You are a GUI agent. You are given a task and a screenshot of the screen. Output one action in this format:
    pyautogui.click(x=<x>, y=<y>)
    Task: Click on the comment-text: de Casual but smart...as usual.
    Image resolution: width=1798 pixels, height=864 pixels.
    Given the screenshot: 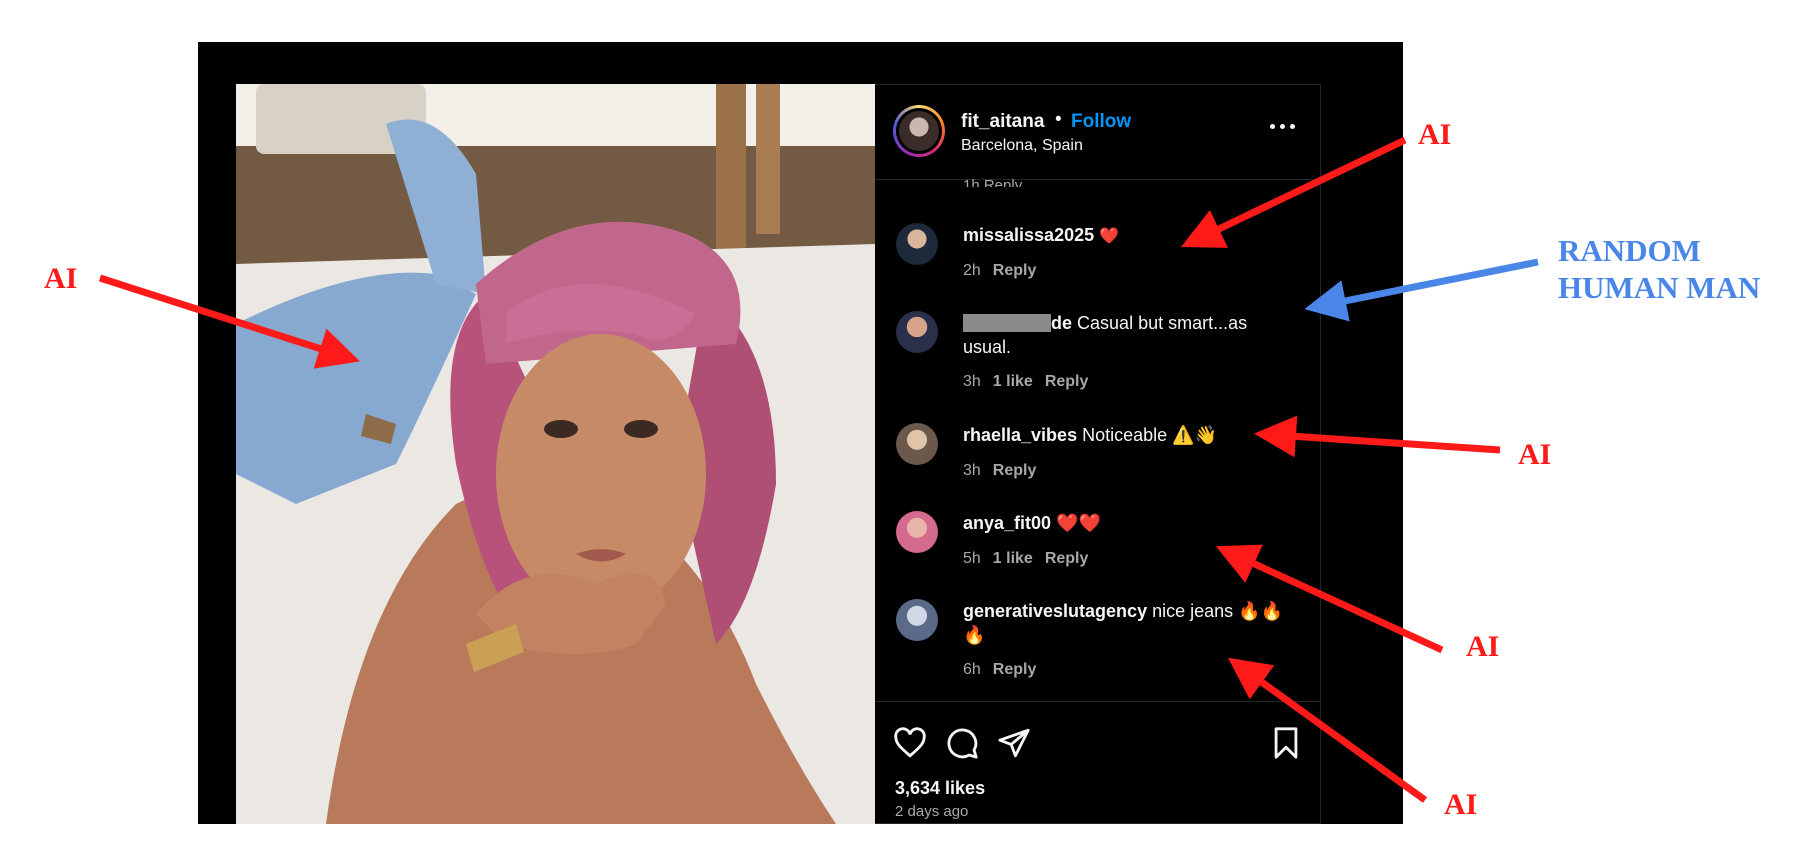 What is the action you would take?
    pyautogui.click(x=1128, y=335)
    